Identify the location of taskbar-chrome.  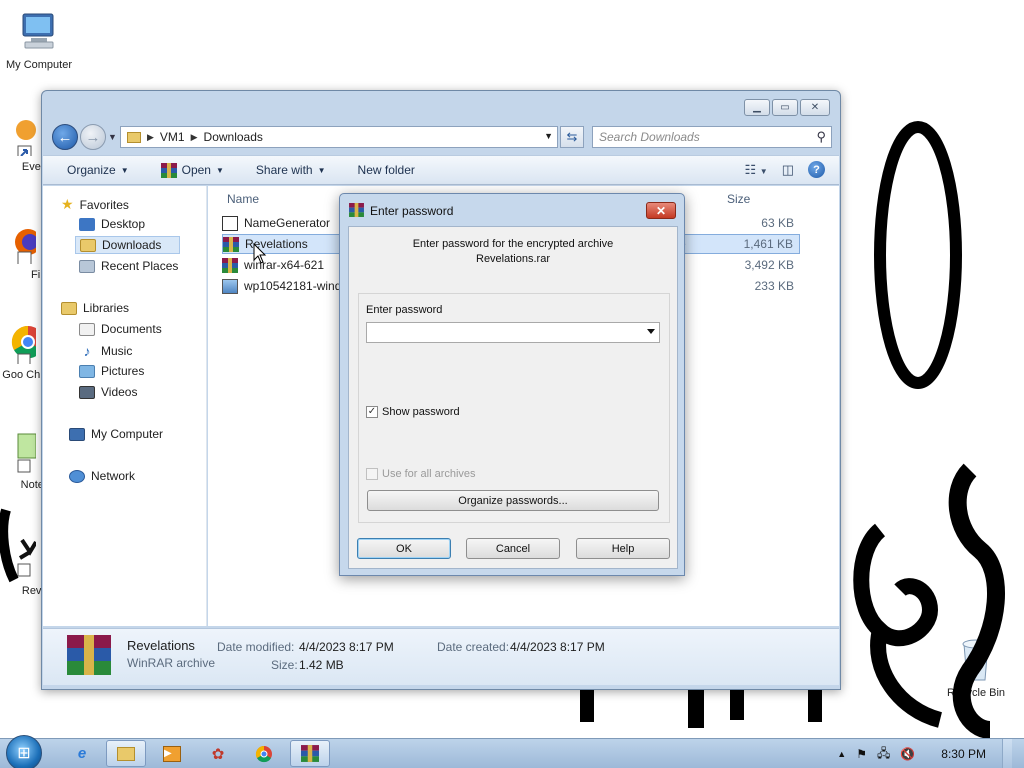
(264, 753).